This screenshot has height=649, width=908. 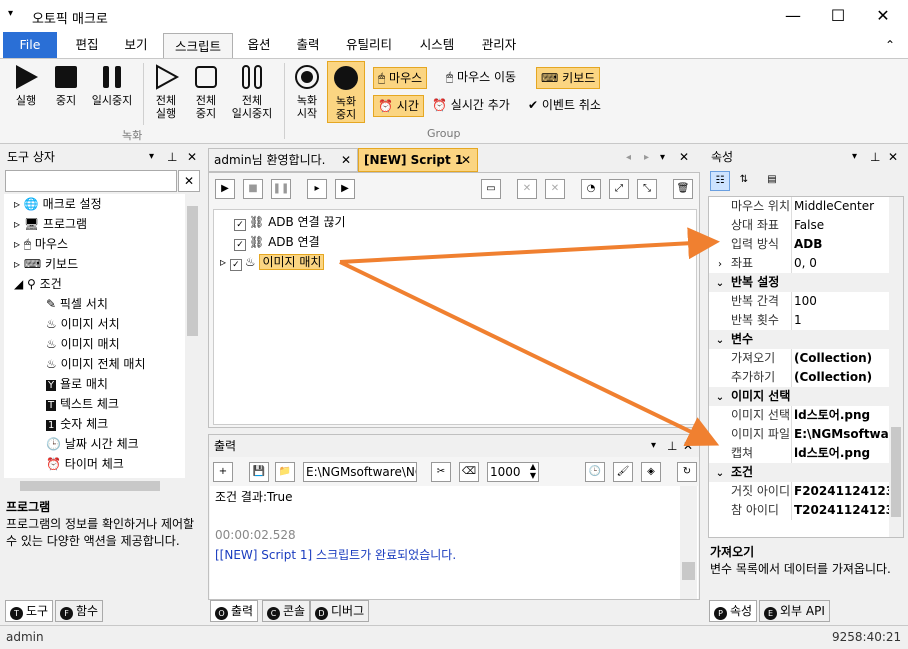 I want to click on hscrollbar-thumb, so click(x=90, y=486).